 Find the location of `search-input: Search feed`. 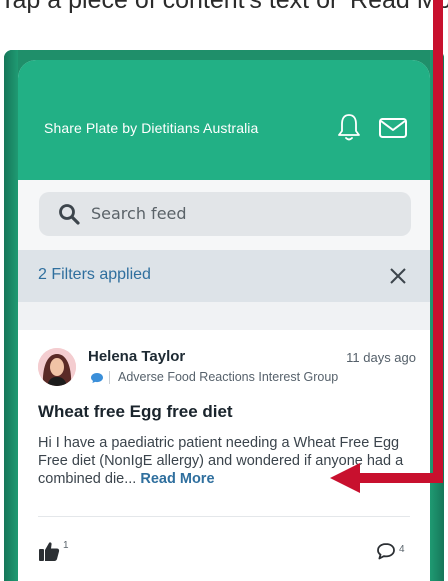

search-input: Search feed is located at coordinates (225, 214).